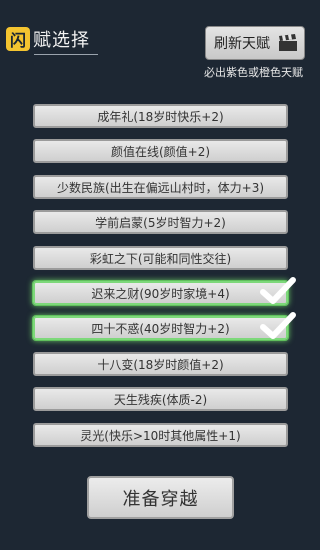 Image resolution: width=320 pixels, height=550 pixels. Describe the element at coordinates (160, 497) in the screenshot. I see `start-journey-button: 准备穿越` at that location.